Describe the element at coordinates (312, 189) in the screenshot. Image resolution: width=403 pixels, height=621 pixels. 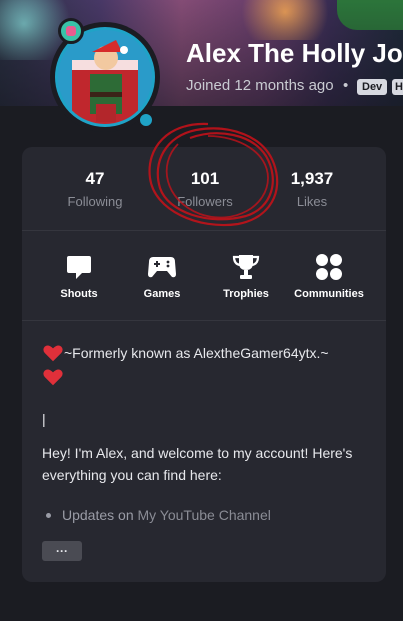
I see `stat-likes: 1,937 Likes` at that location.